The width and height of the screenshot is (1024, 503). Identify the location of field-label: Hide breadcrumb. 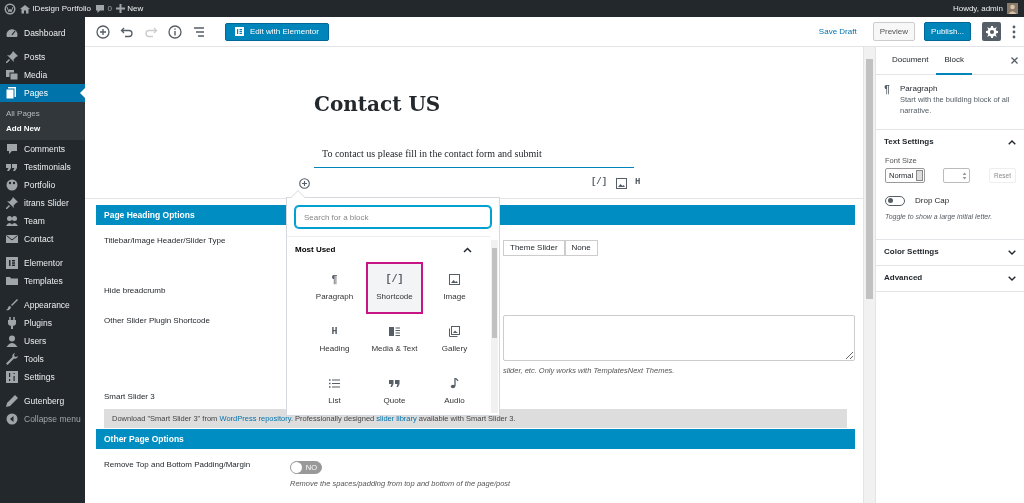
(135, 291).